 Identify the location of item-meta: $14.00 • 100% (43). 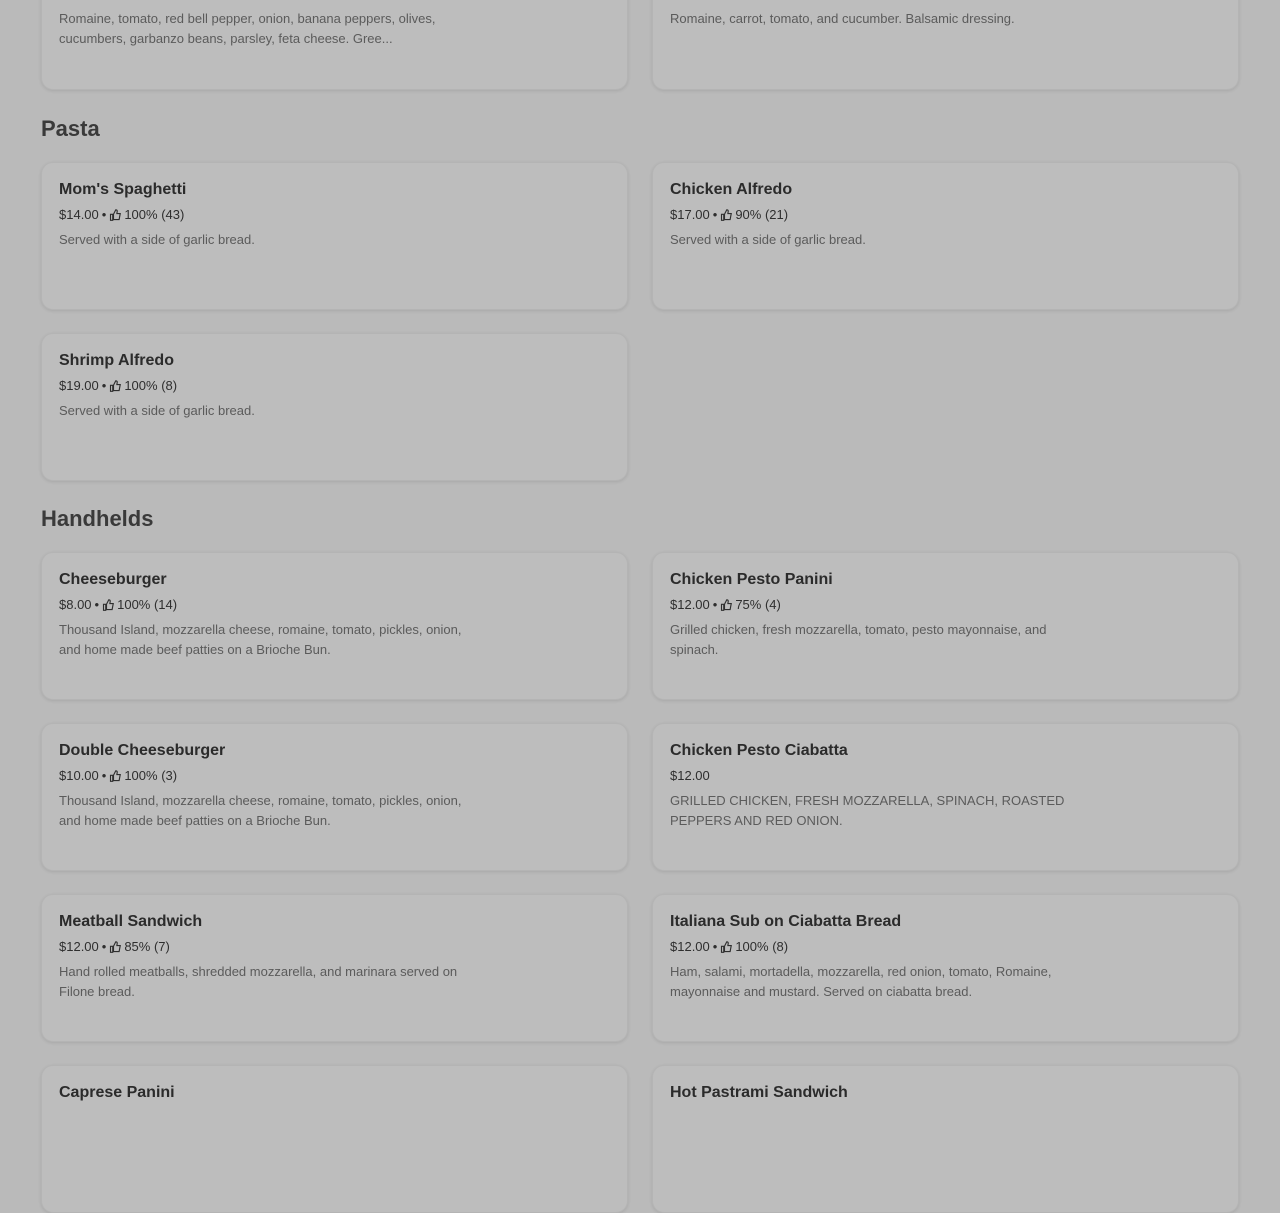
(121, 214).